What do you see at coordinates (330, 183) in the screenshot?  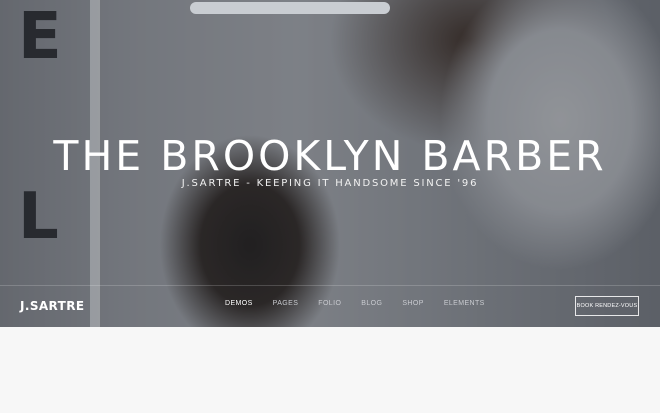 I see `hero-subheadline: J.SARTRE - KEEPING IT HANDSOME SINCE '96` at bounding box center [330, 183].